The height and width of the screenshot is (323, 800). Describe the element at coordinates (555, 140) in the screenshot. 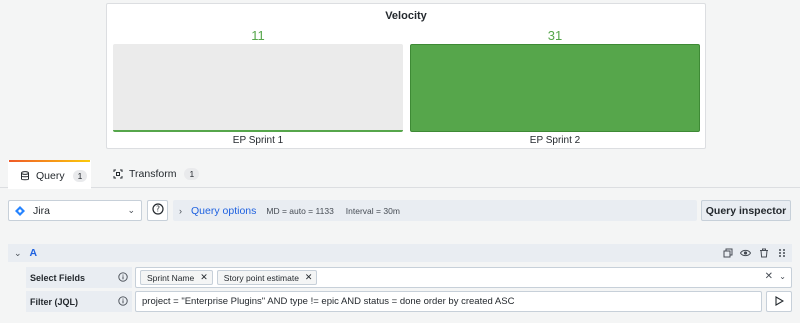

I see `bar-category-label: EP Sprint 2` at that location.